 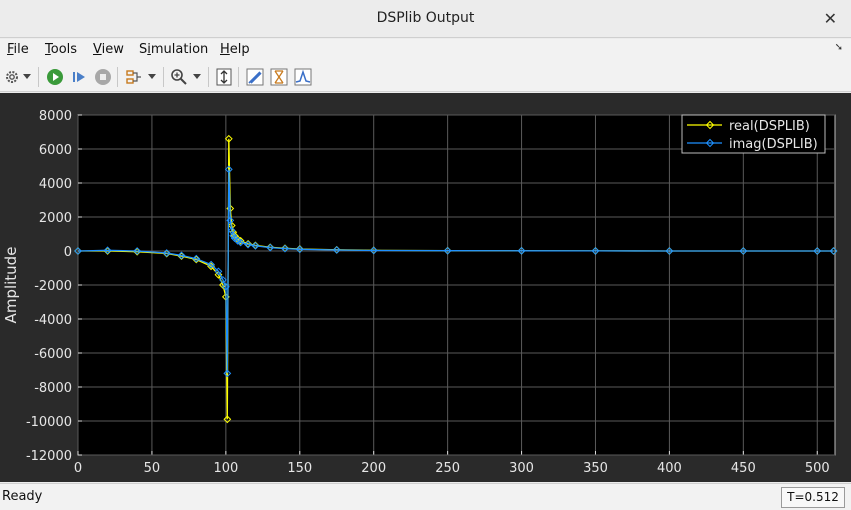 What do you see at coordinates (53, 320) in the screenshot?
I see `y-tick-label: -4000` at bounding box center [53, 320].